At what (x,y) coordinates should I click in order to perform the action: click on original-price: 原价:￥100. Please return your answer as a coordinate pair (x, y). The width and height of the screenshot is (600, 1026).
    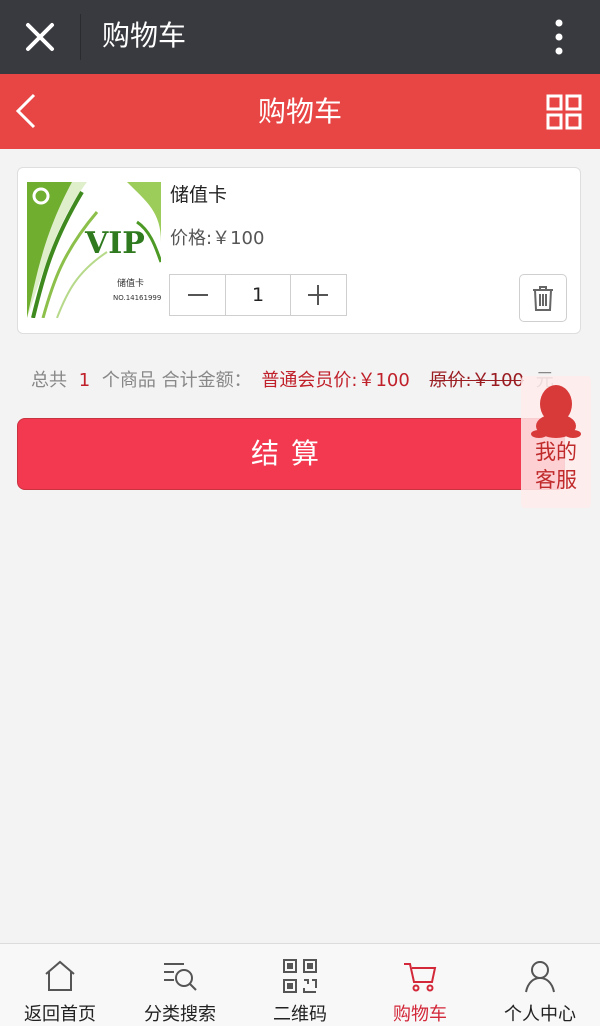
    Looking at the image, I should click on (476, 380).